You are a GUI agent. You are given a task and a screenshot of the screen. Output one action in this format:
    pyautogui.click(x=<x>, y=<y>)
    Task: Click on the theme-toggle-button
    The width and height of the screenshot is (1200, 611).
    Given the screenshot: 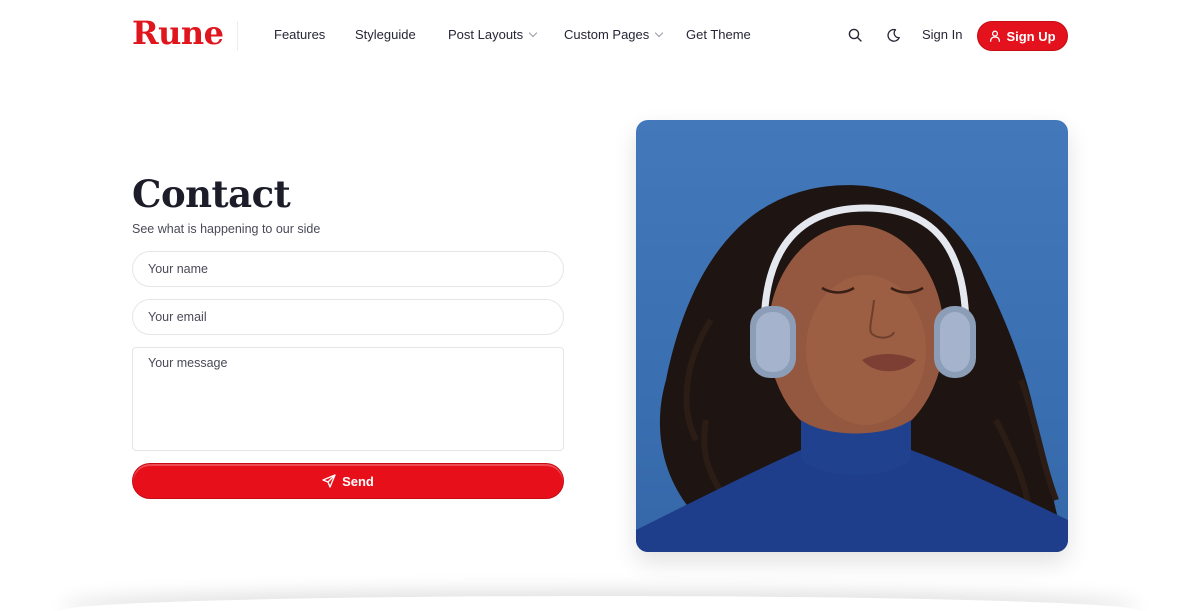 What is the action you would take?
    pyautogui.click(x=893, y=35)
    